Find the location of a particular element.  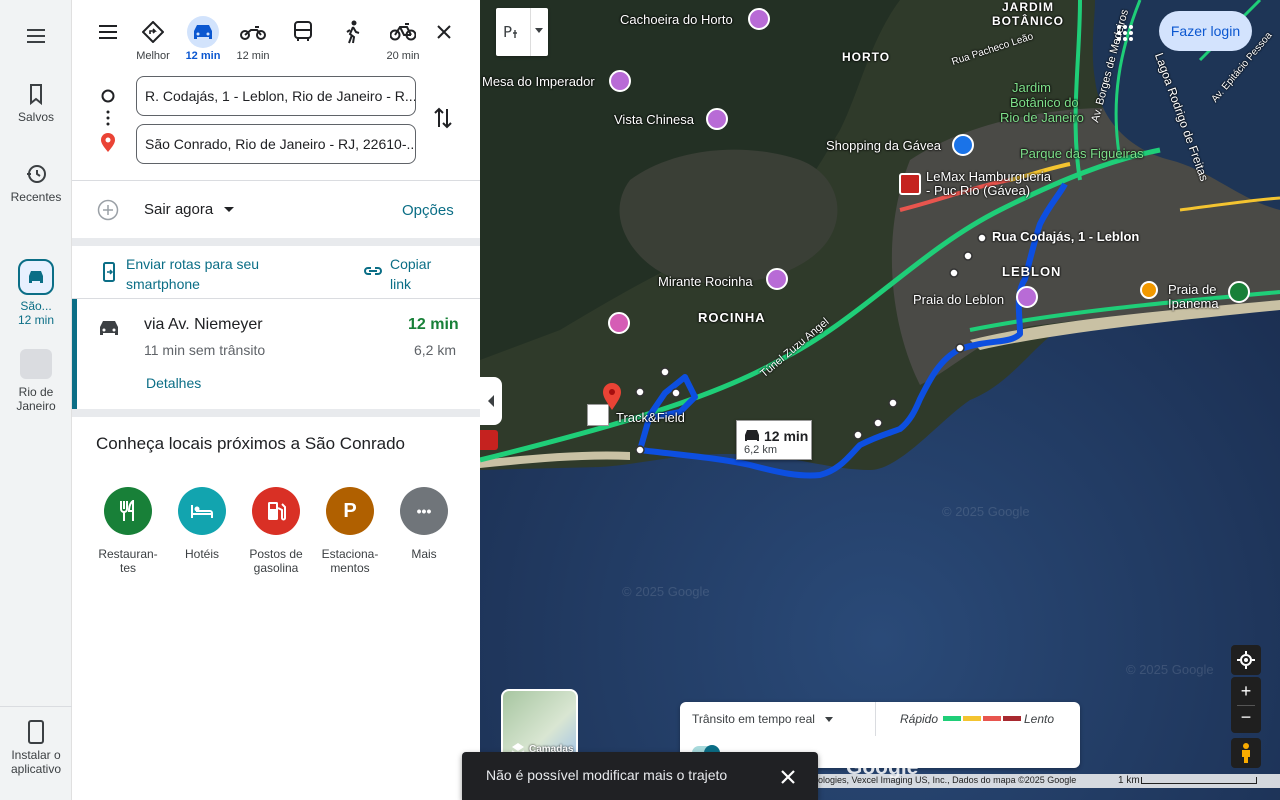

traffic-fast-label: Rápido is located at coordinates (919, 719).